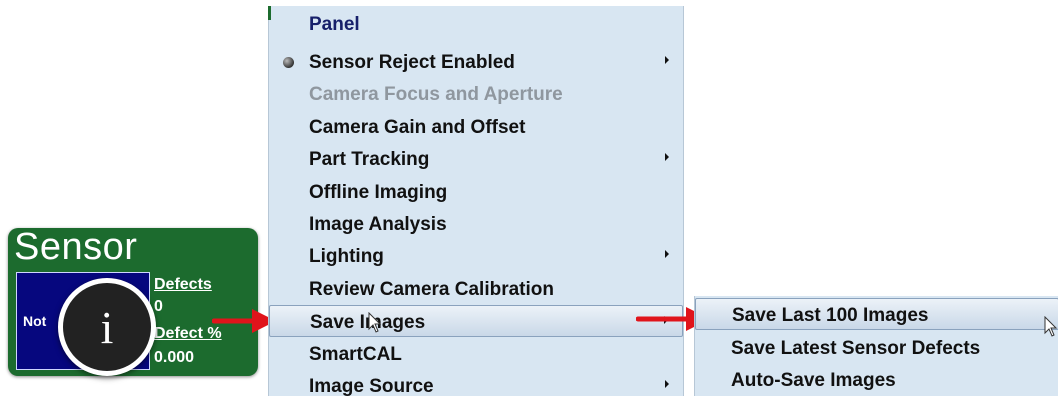  What do you see at coordinates (355, 354) in the screenshot?
I see `menu-item-label: SmartCAL` at bounding box center [355, 354].